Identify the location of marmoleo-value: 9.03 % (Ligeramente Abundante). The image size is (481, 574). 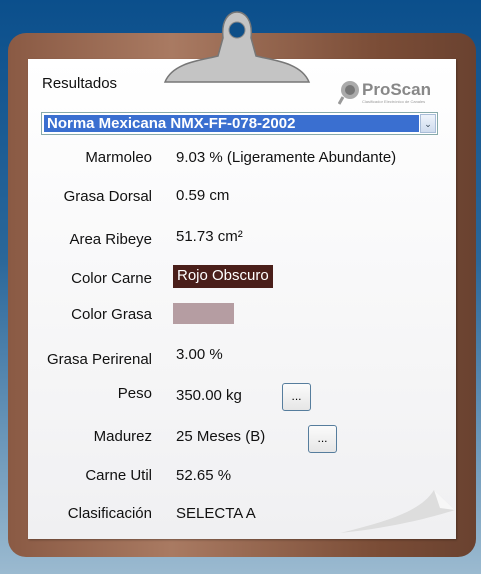
(286, 157).